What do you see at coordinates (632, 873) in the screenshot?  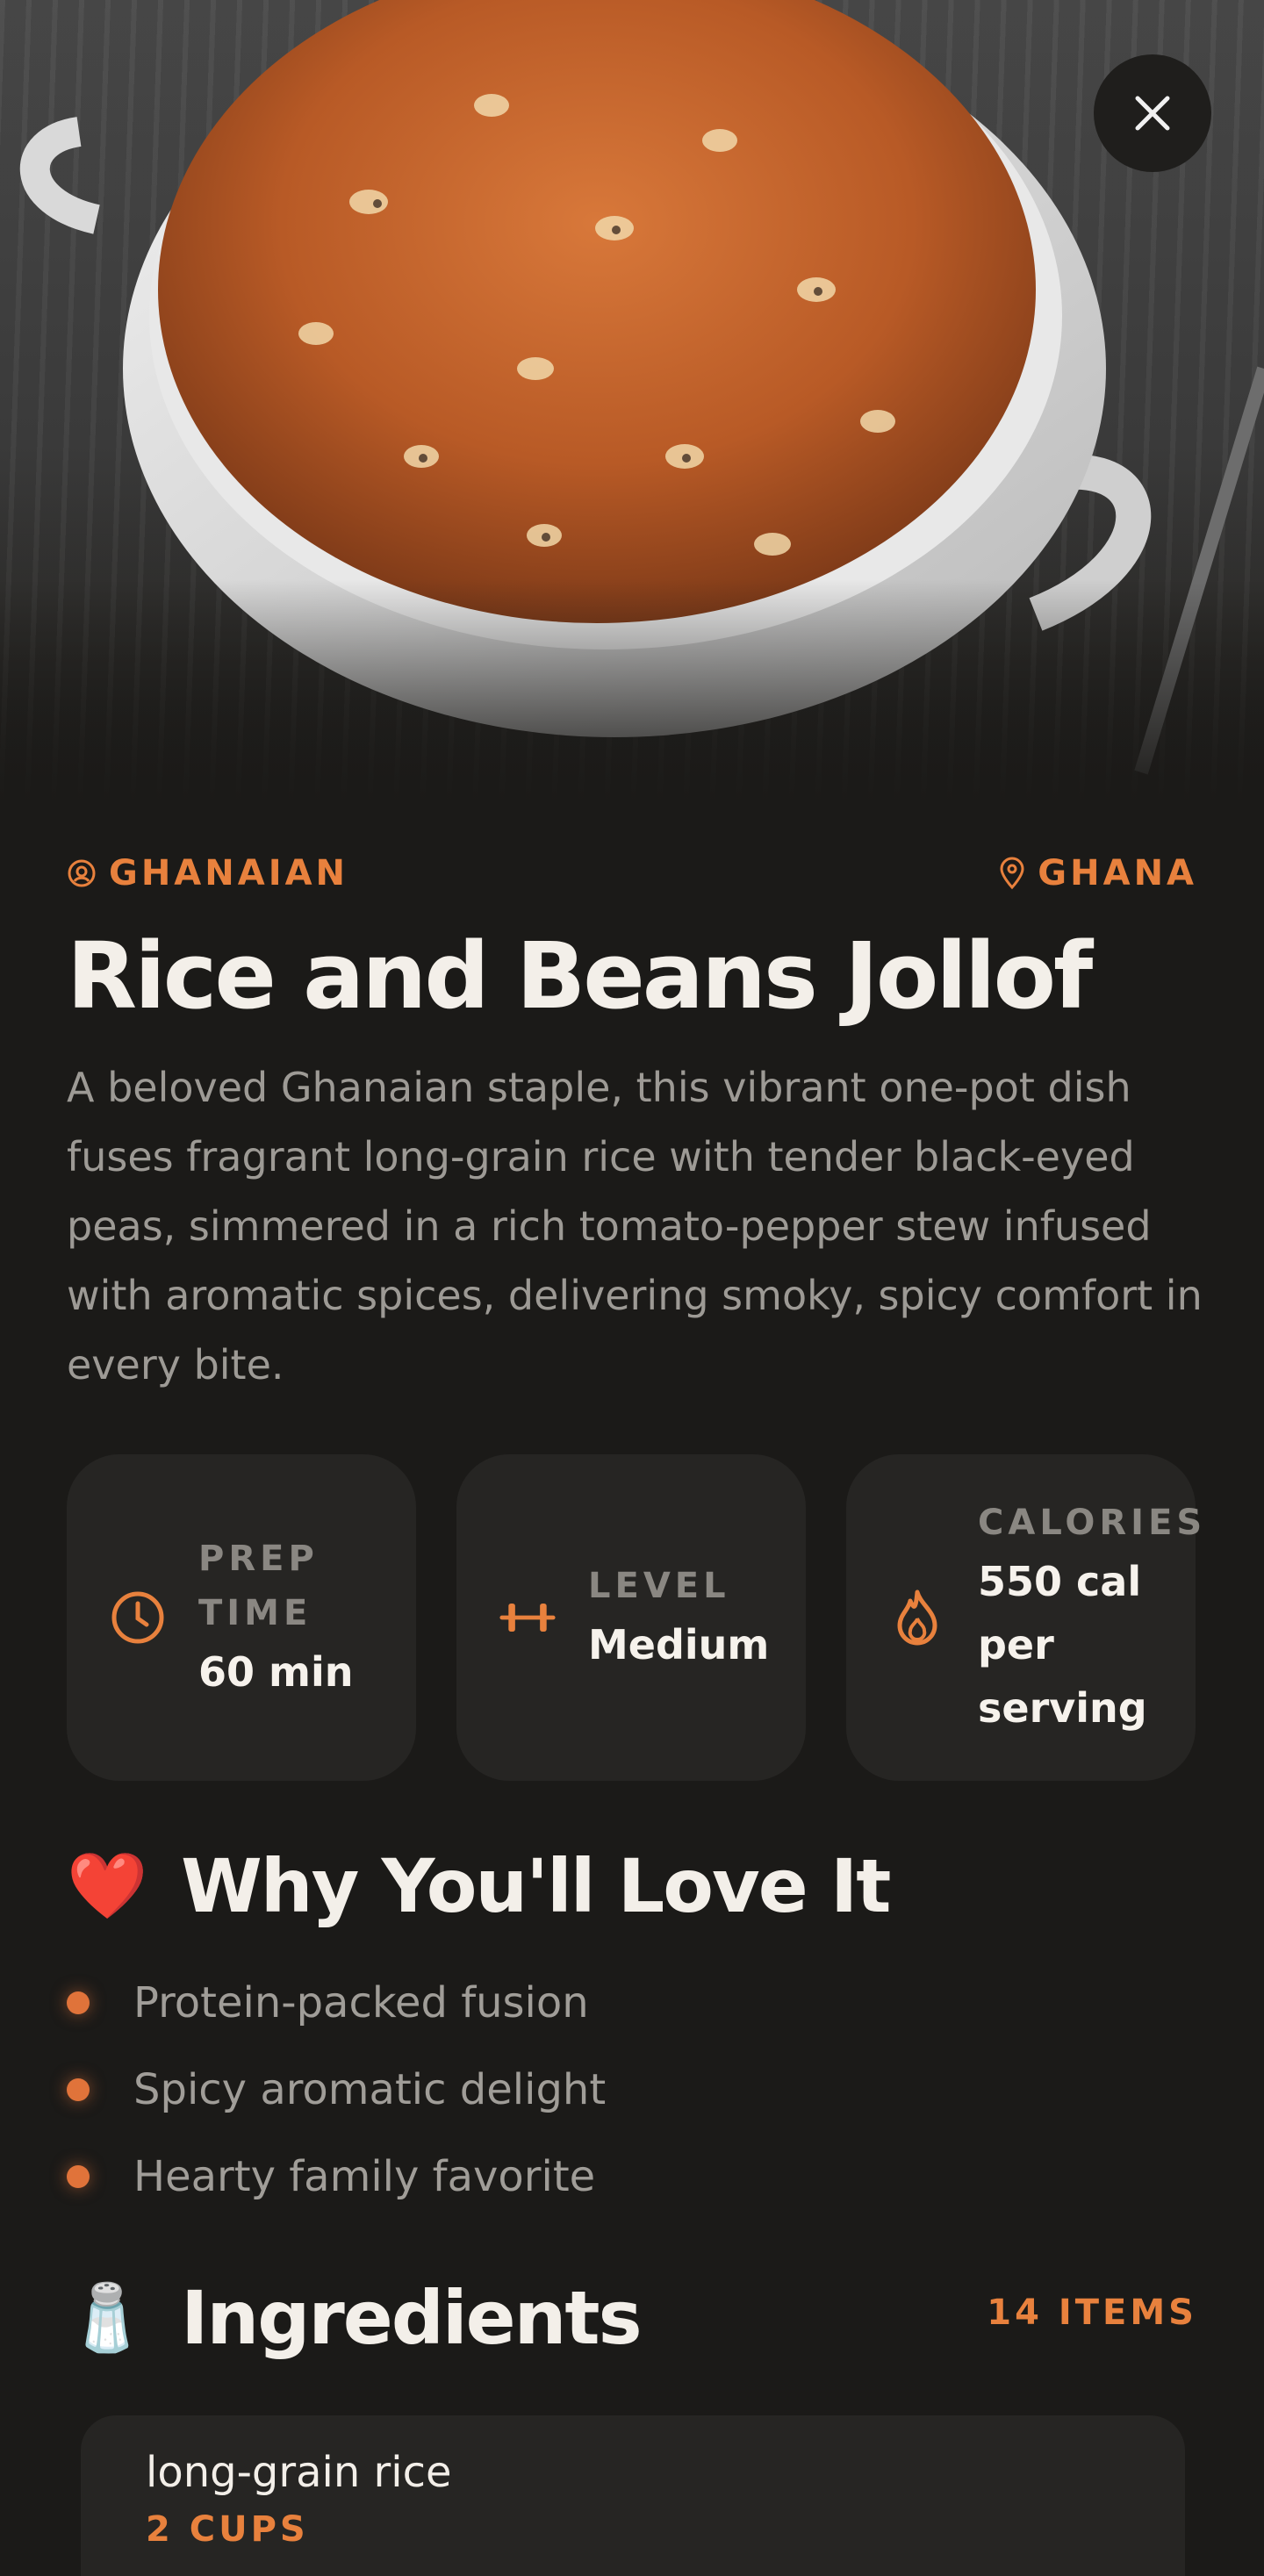 I see `recipe-meta-row: GHANAIAN GHANA` at bounding box center [632, 873].